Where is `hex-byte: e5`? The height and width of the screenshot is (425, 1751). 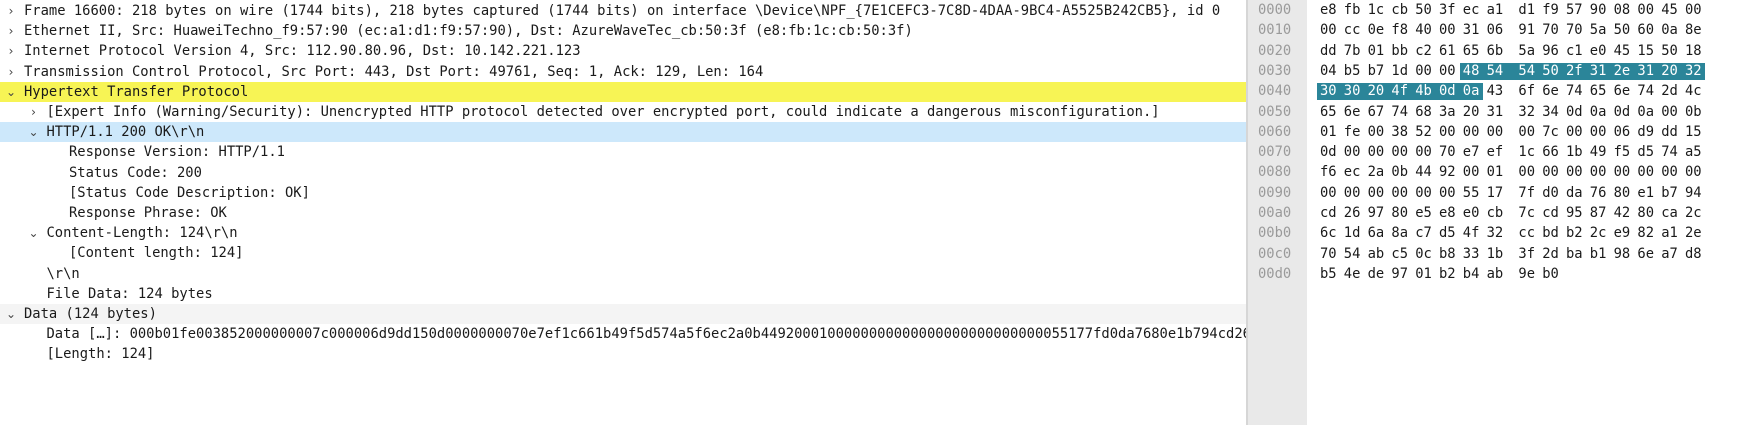 hex-byte: e5 is located at coordinates (1425, 213).